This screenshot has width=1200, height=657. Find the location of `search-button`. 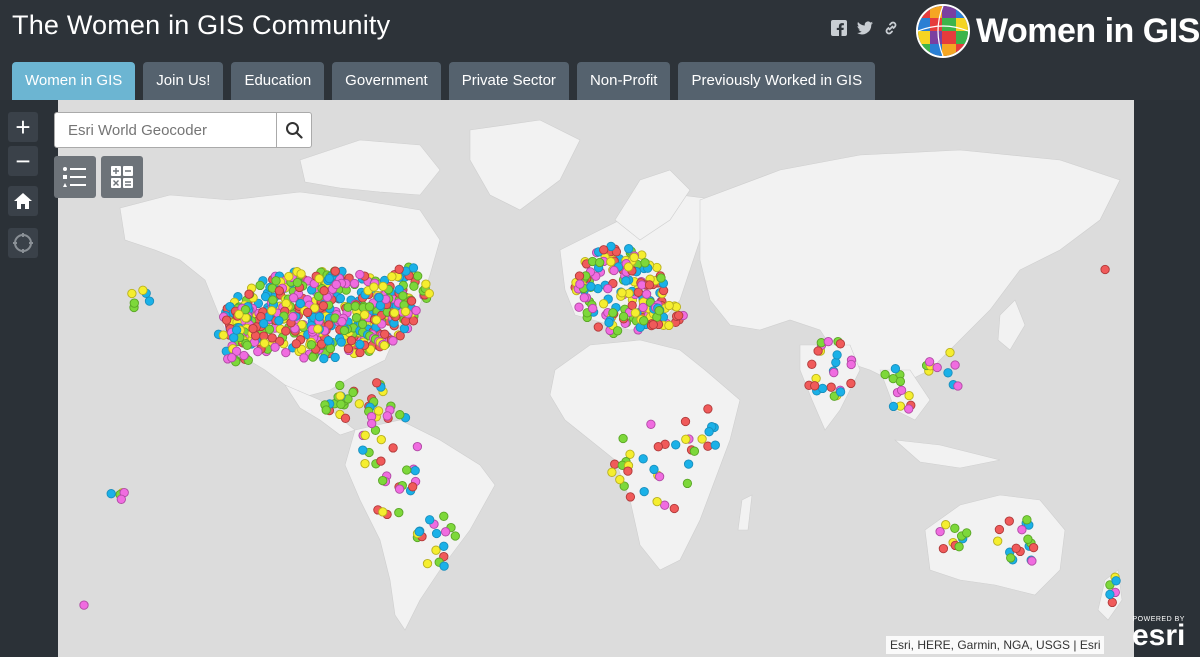

search-button is located at coordinates (293, 130).